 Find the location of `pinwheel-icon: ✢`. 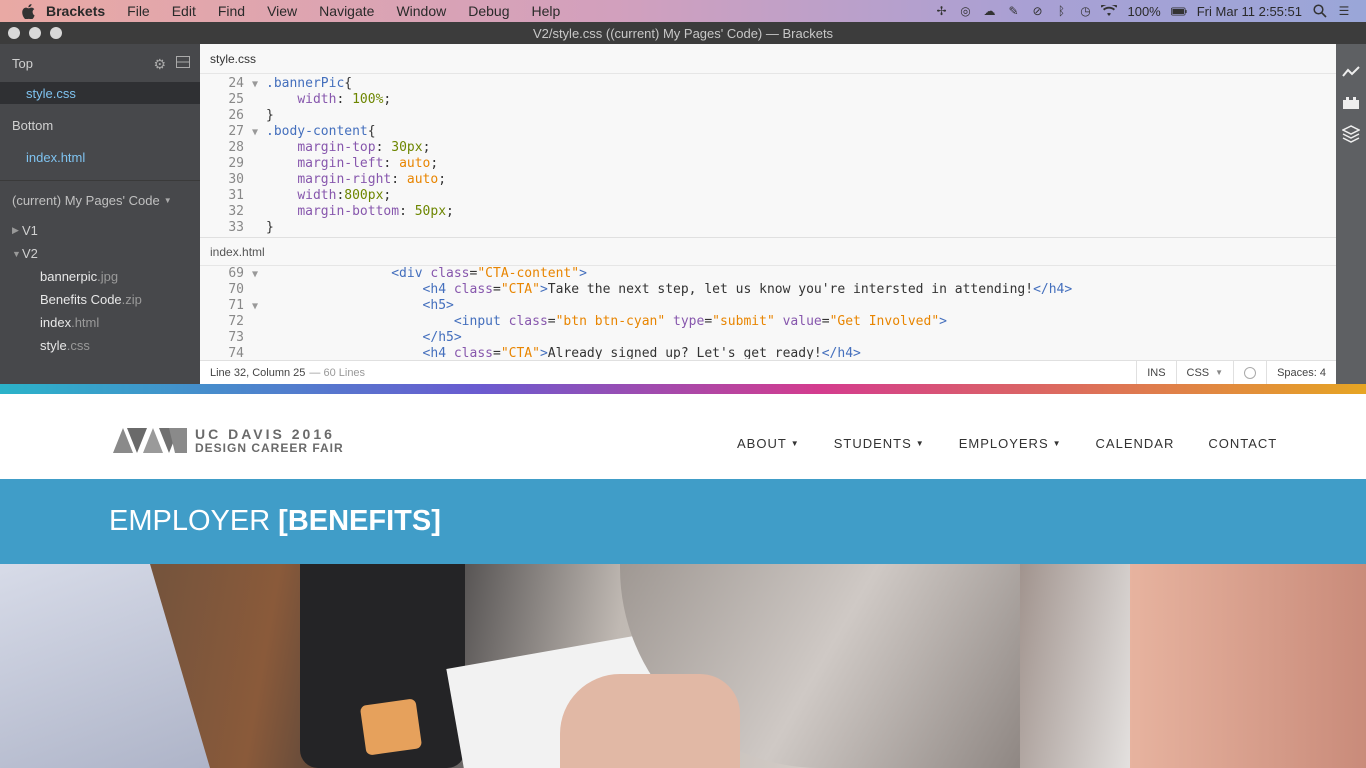

pinwheel-icon: ✢ is located at coordinates (941, 11).